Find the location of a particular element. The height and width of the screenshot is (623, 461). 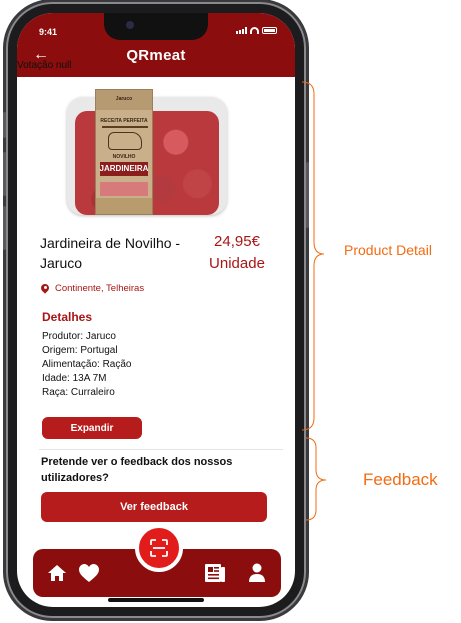

status-time: 9:41 is located at coordinates (48, 32).